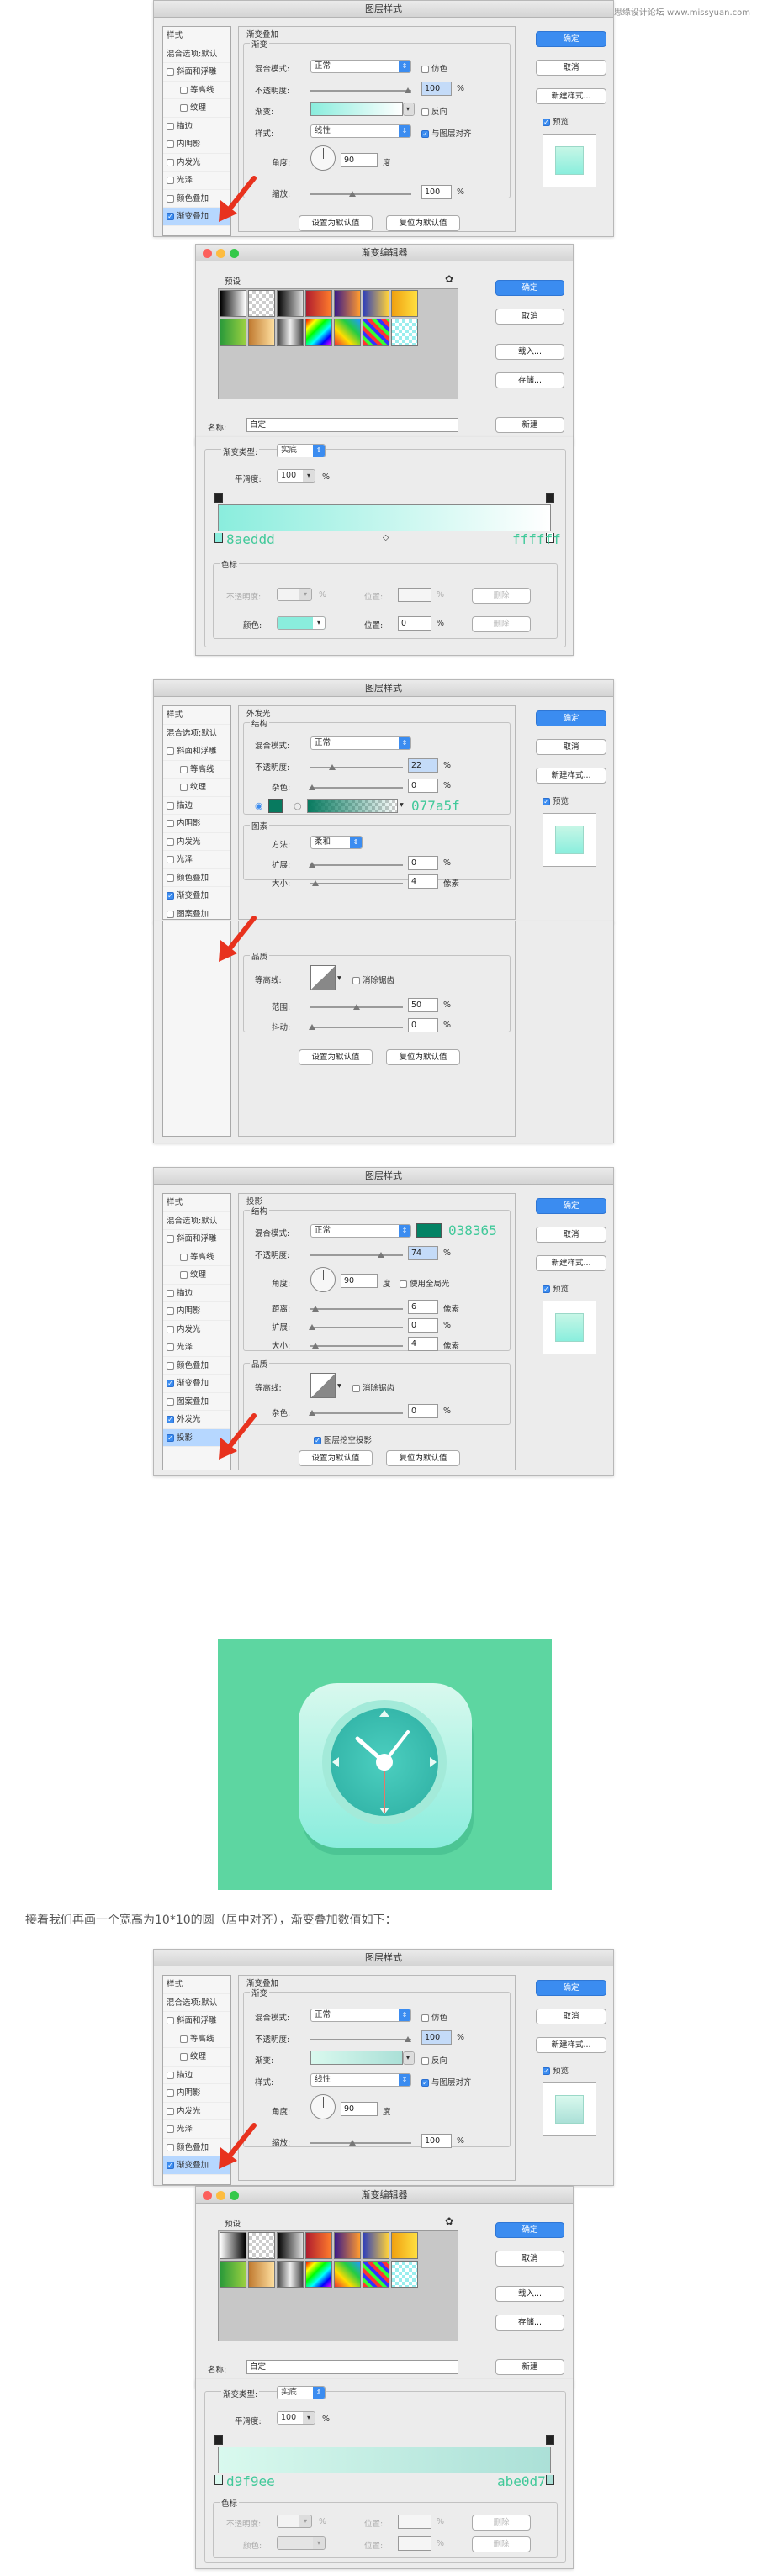  I want to click on jitter-field: 0, so click(423, 1025).